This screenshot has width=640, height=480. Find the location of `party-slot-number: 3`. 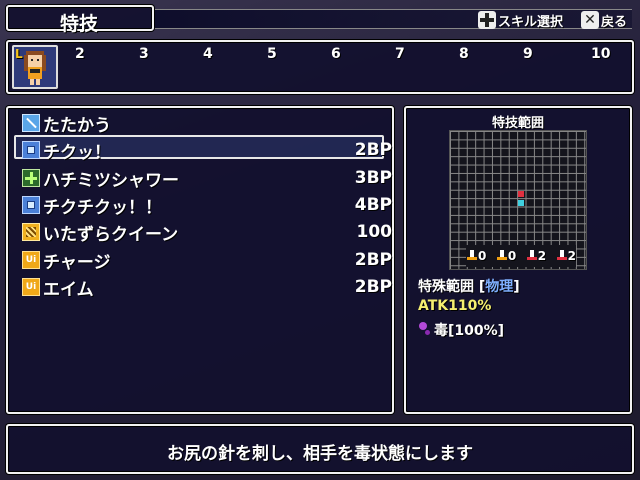

party-slot-number: 3 is located at coordinates (144, 54).